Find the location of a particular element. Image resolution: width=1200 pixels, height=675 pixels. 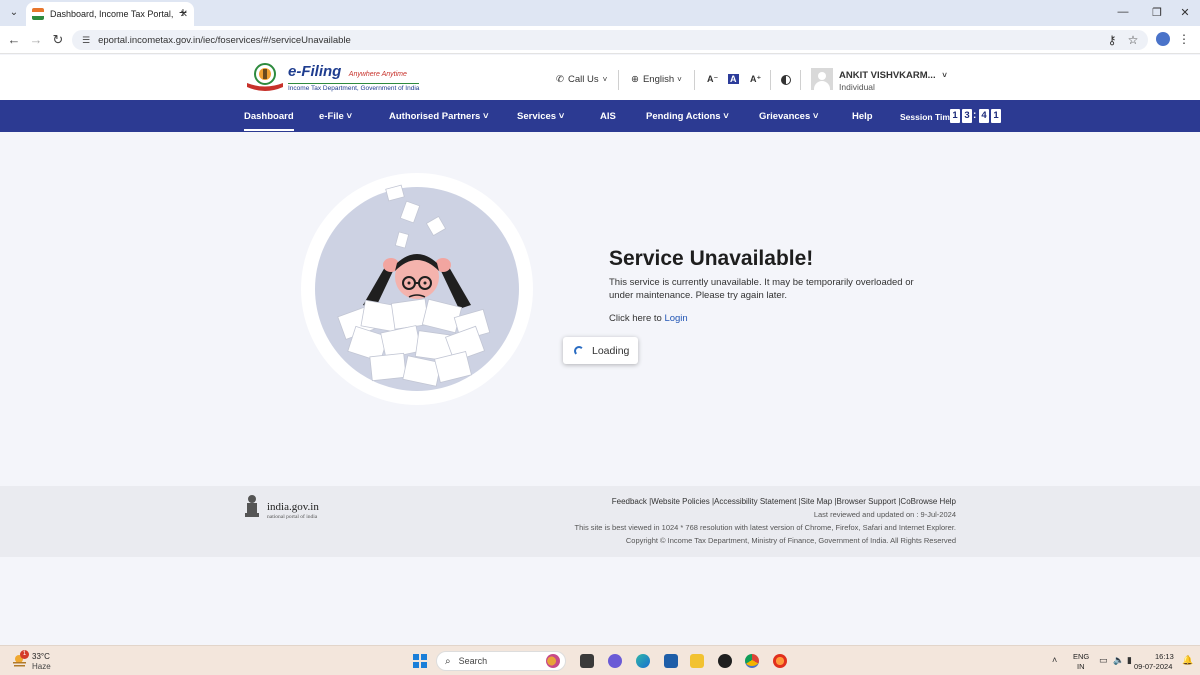

firefox-browser-icon is located at coordinates (780, 661).